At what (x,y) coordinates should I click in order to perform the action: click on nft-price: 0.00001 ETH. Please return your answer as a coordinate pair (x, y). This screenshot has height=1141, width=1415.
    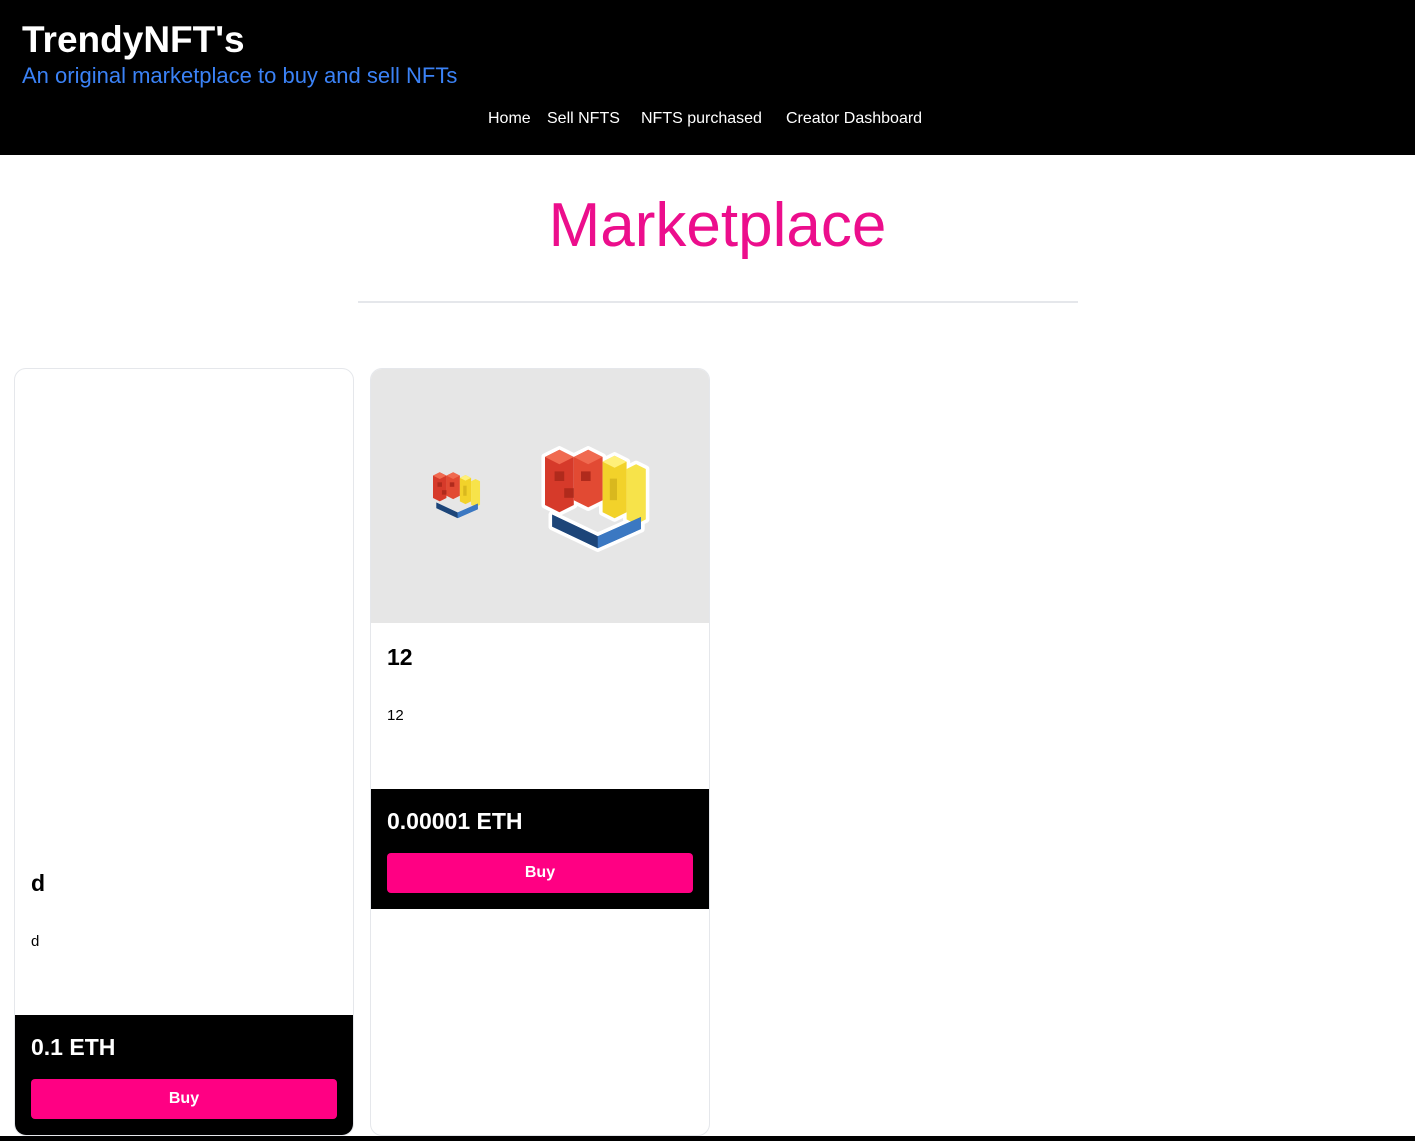
    Looking at the image, I should click on (455, 821).